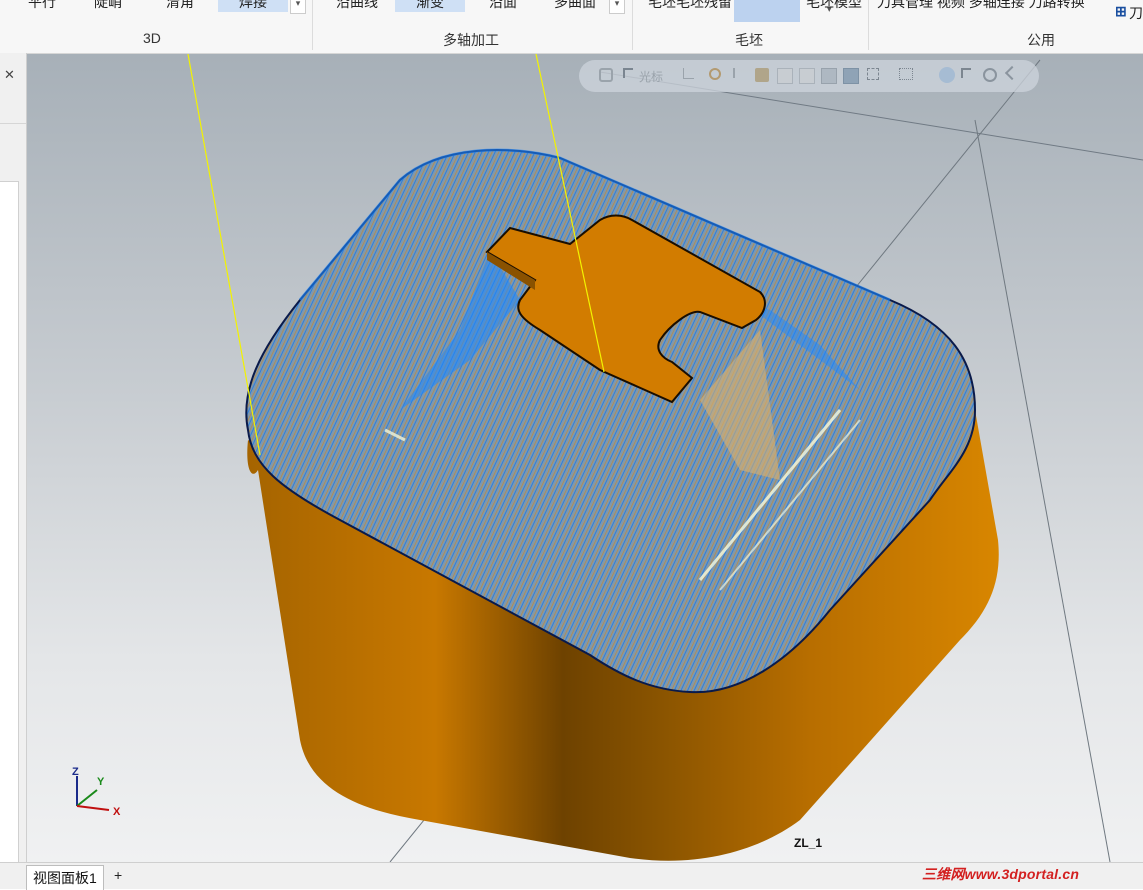 Image resolution: width=1143 pixels, height=890 pixels. I want to click on group-label-3d: 3D, so click(152, 38).